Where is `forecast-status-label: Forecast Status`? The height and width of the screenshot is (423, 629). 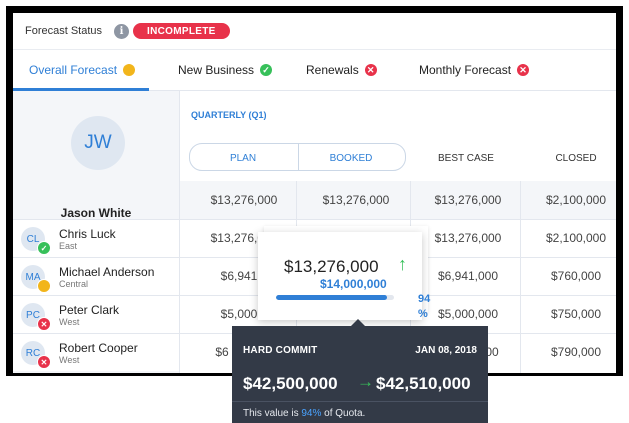
forecast-status-label: Forecast Status is located at coordinates (64, 31).